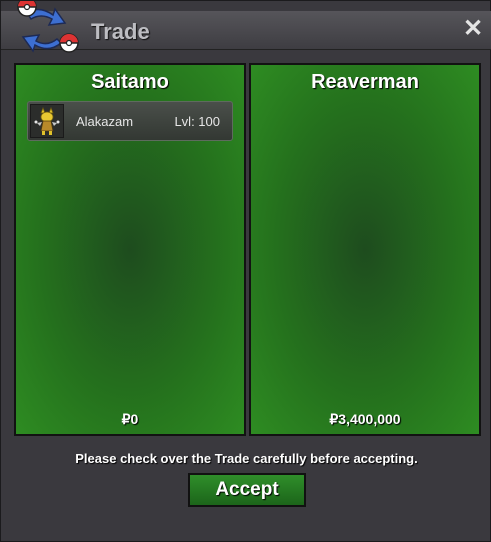 The width and height of the screenshot is (491, 542). What do you see at coordinates (365, 82) in the screenshot?
I see `right-trader-name: Reaverman` at bounding box center [365, 82].